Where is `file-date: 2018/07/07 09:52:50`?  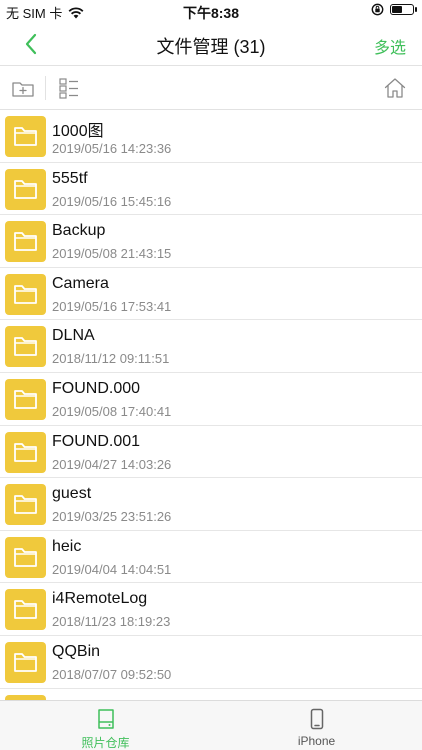 file-date: 2018/07/07 09:52:50 is located at coordinates (112, 674).